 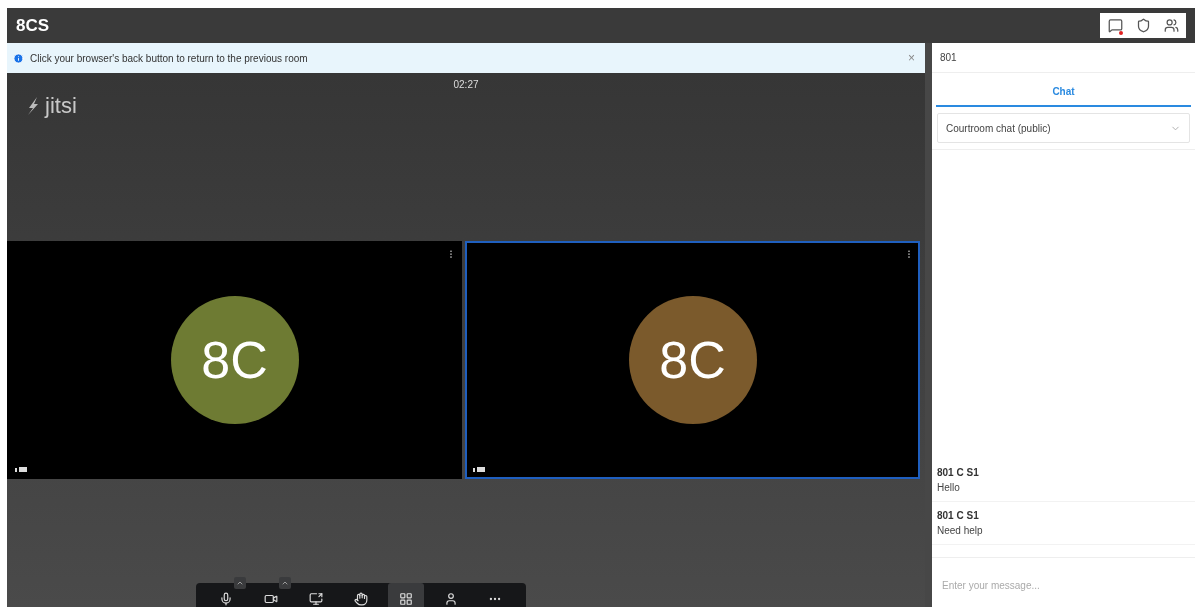 I want to click on message-text: Need help, so click(x=960, y=531).